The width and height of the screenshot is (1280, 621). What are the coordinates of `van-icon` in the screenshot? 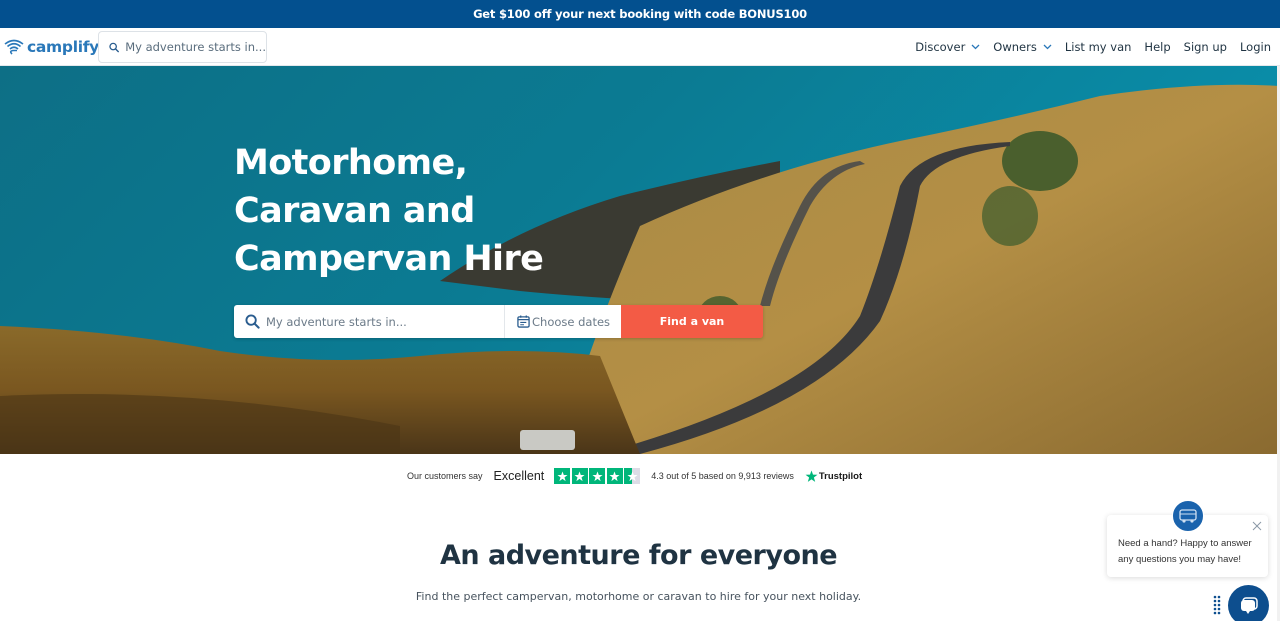 It's located at (1188, 516).